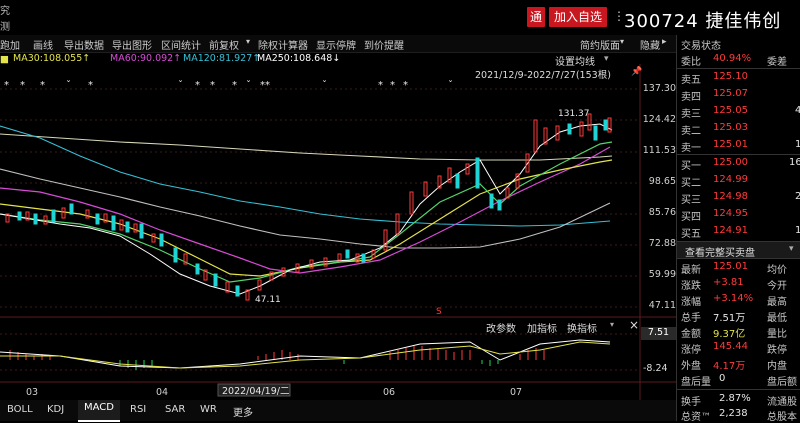 Image resolution: width=800 pixels, height=423 pixels. Describe the element at coordinates (543, 75) in the screenshot. I see `range-label: 2021/12/9-2022/7/27(153根)` at that location.